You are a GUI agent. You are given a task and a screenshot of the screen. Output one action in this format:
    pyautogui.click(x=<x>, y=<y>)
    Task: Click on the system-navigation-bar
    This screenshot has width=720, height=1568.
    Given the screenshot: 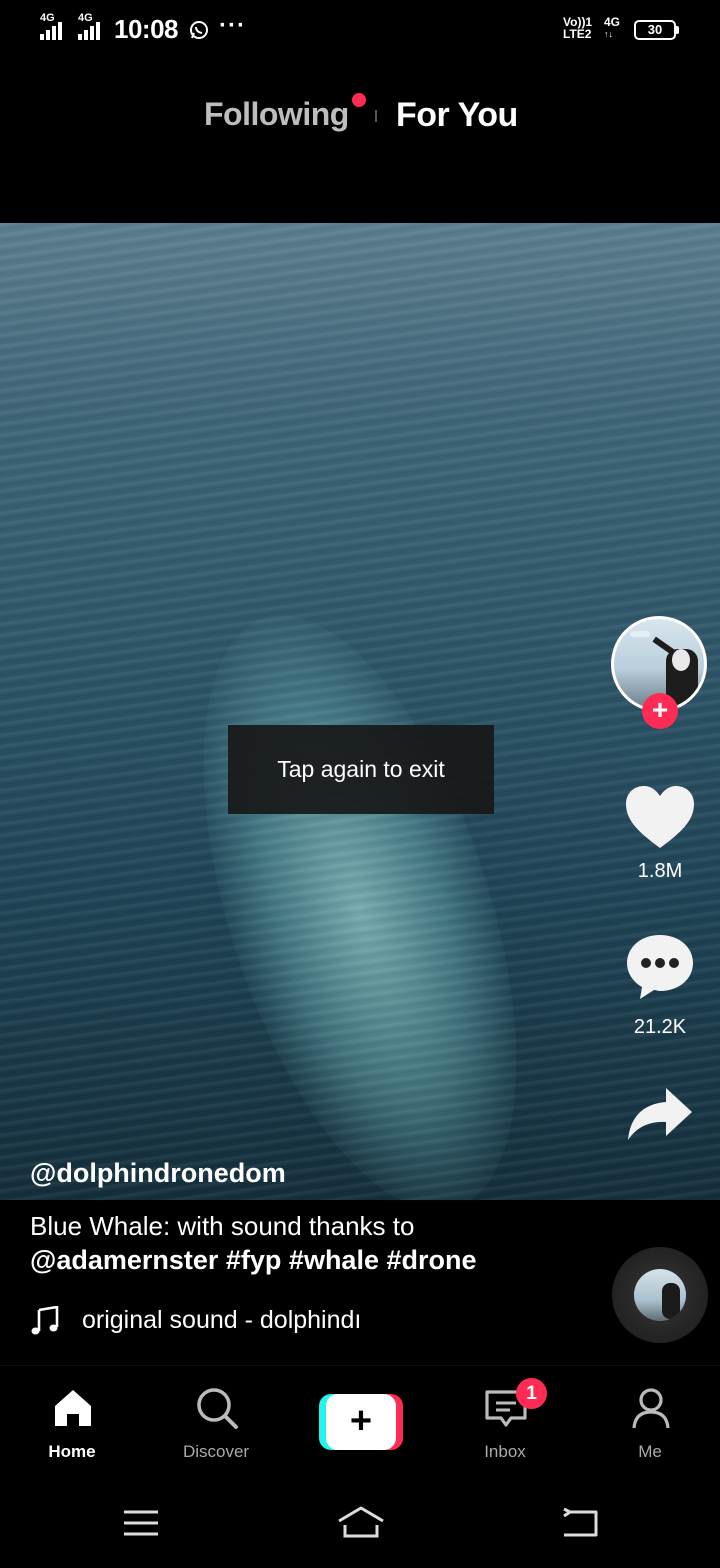 What is the action you would take?
    pyautogui.click(x=360, y=1522)
    